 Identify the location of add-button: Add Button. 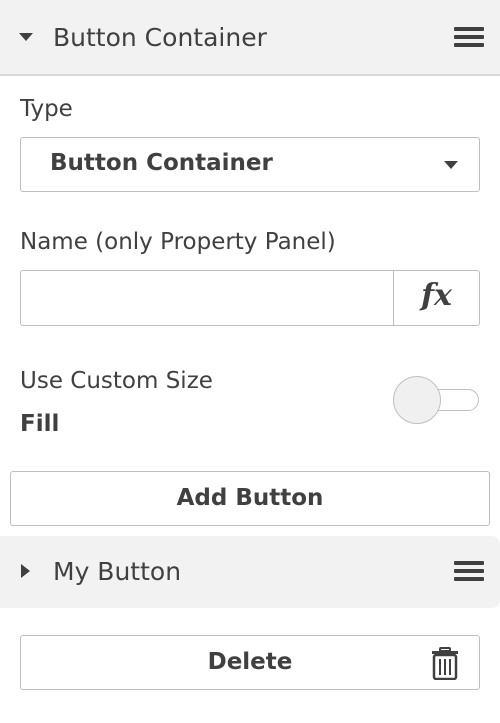
(250, 498).